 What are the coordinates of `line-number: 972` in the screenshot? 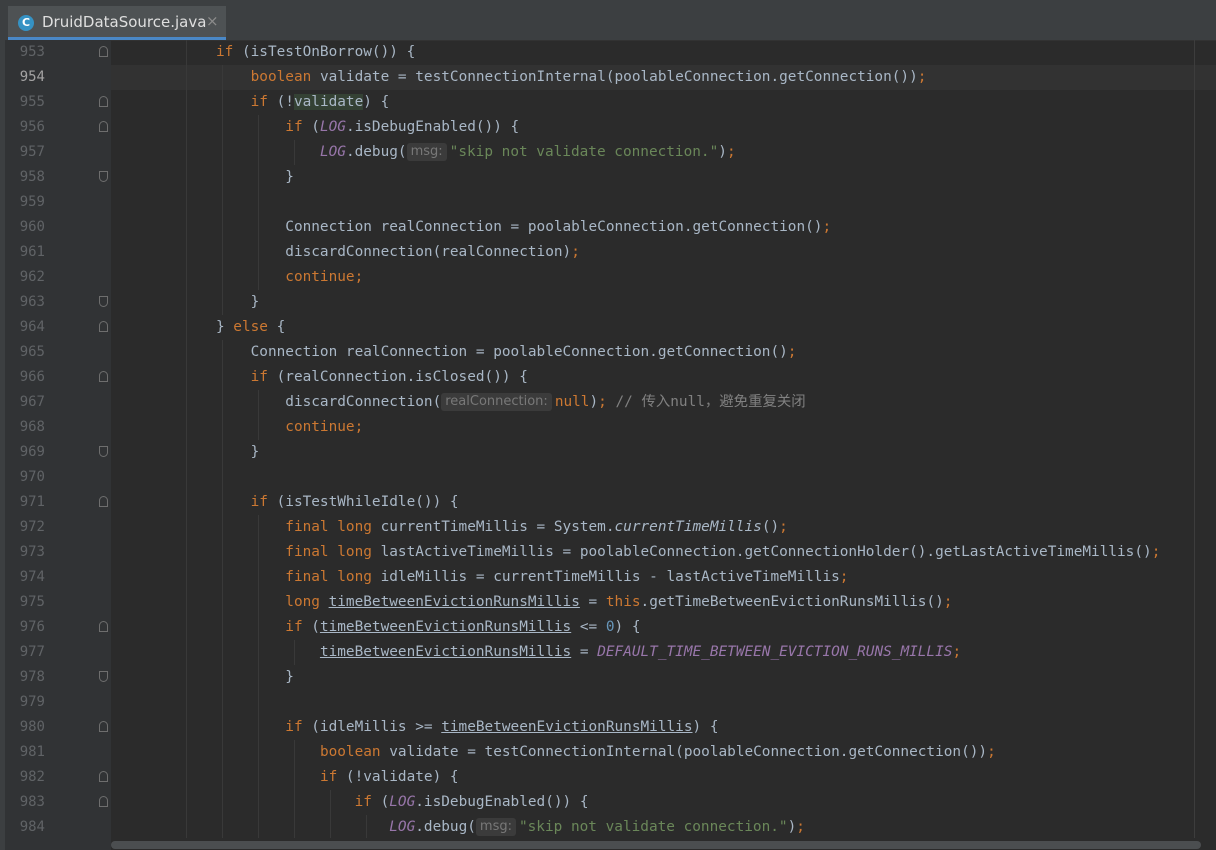 It's located at (32, 527).